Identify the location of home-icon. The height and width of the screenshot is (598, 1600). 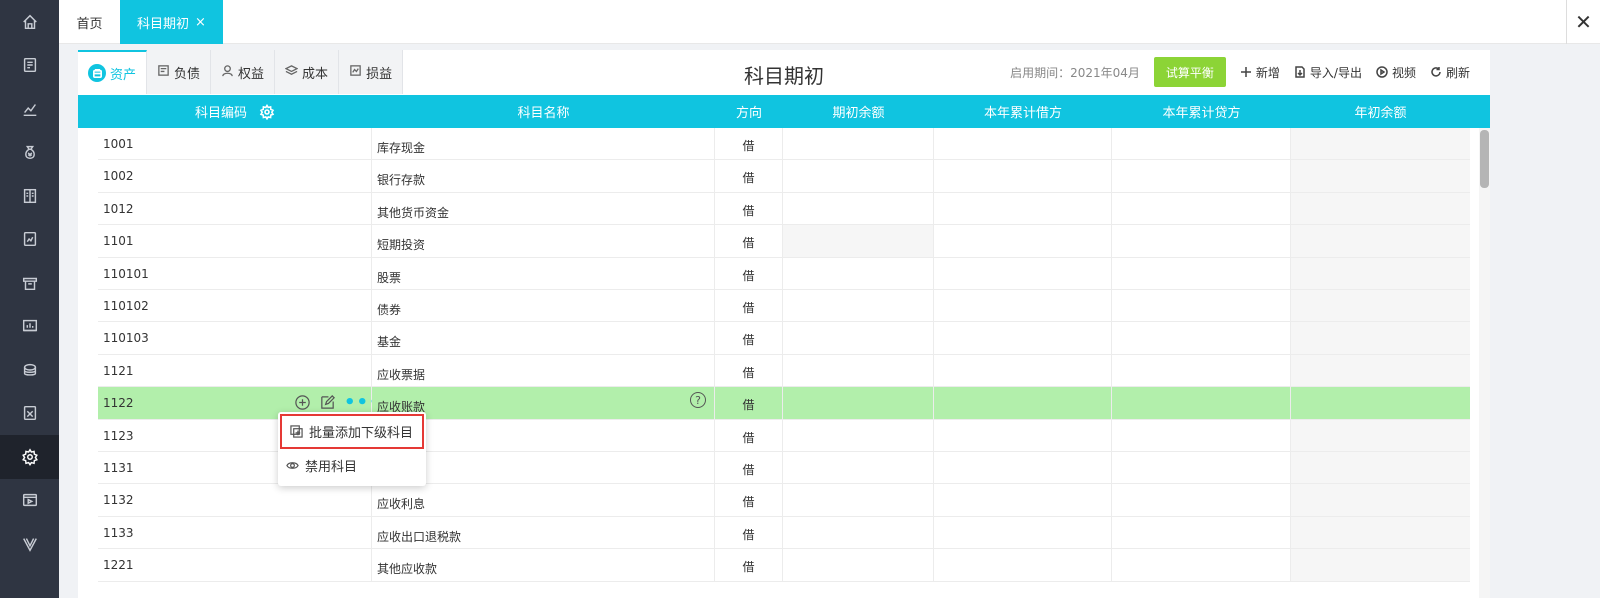
(29, 22).